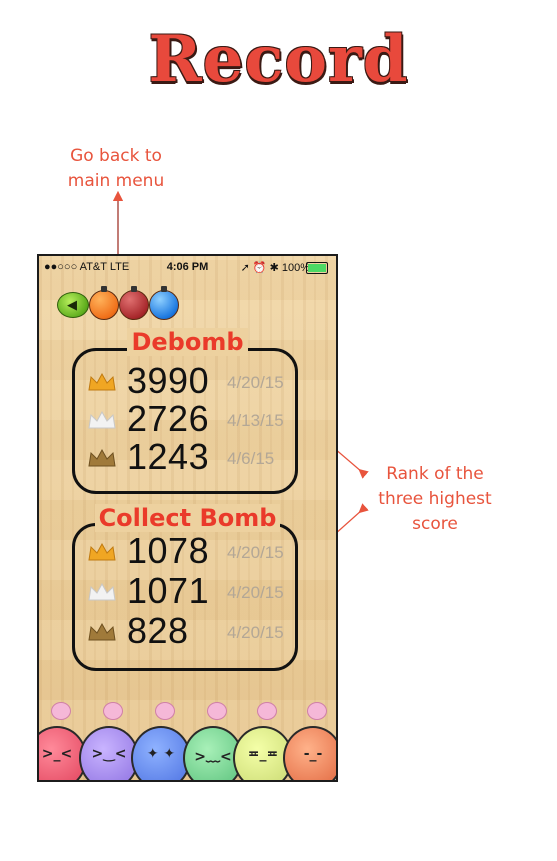 The height and width of the screenshot is (861, 557). I want to click on collect-row-2: 1071 4/20/15, so click(202, 591).